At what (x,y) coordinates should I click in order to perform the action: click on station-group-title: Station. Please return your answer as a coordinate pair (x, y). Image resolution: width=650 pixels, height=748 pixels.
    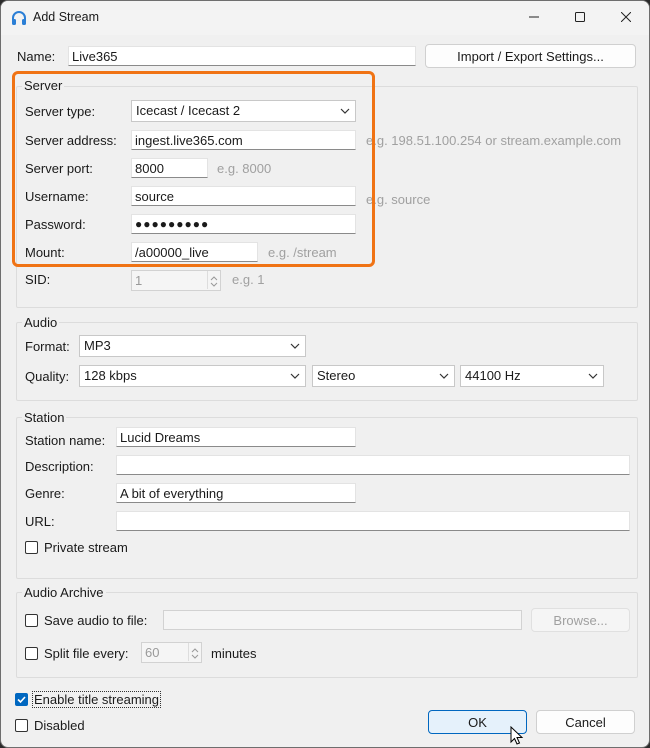
    Looking at the image, I should click on (44, 417).